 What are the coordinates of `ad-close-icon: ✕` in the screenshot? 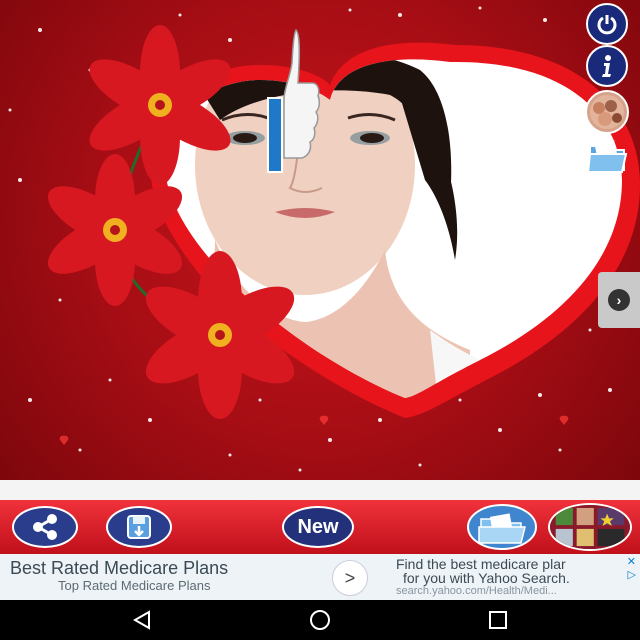 It's located at (631, 561).